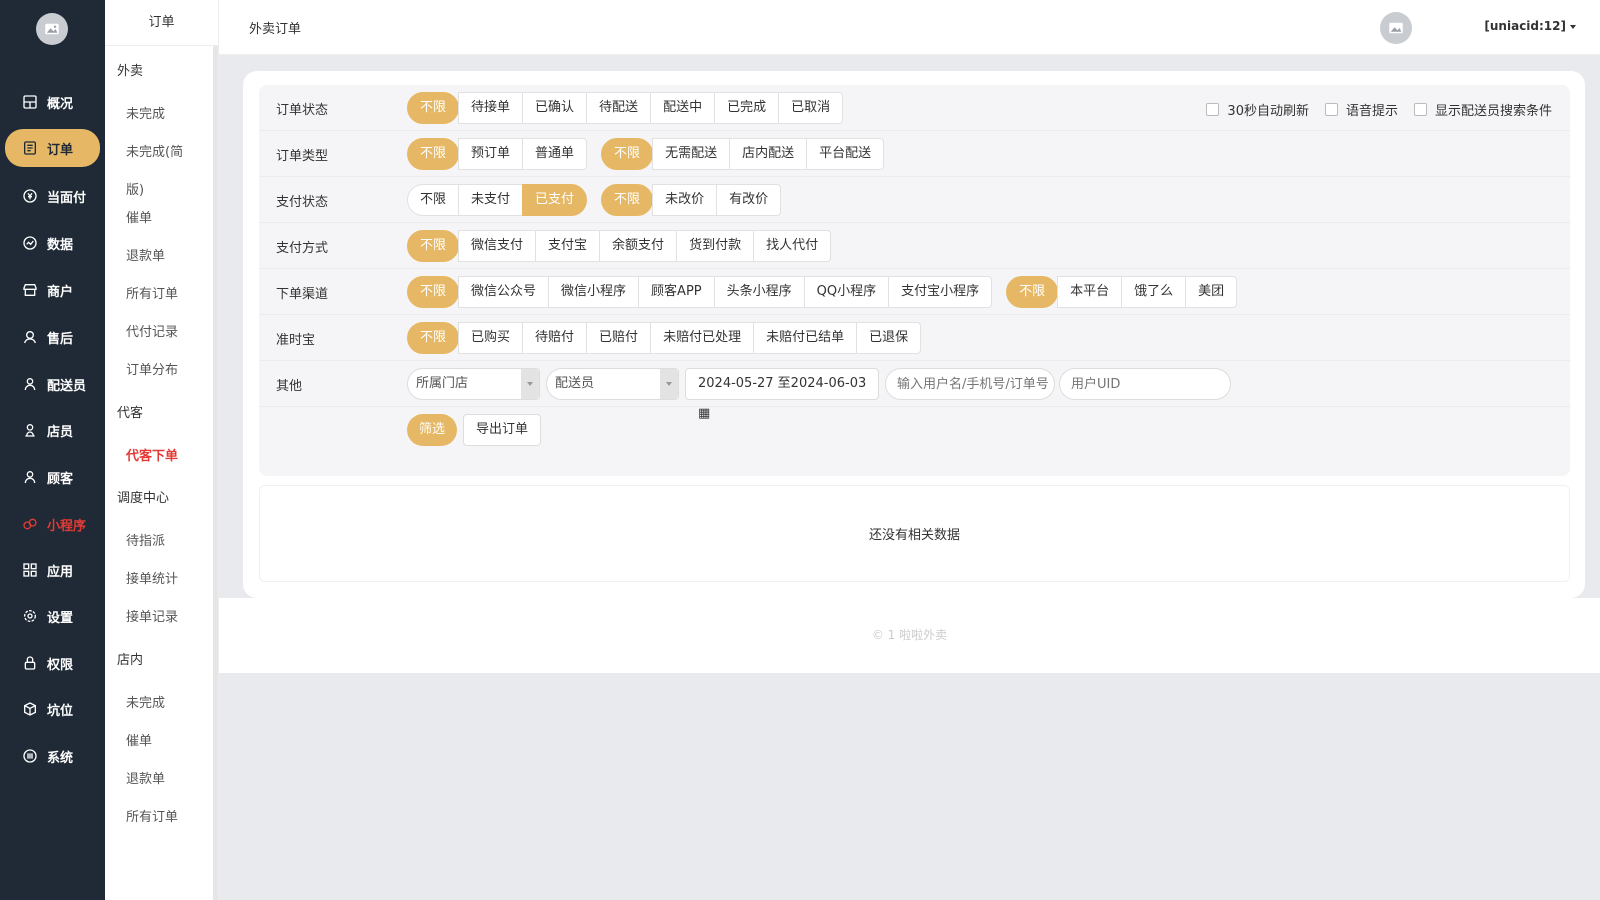 This screenshot has width=1600, height=900. What do you see at coordinates (1211, 292) in the screenshot?
I see `option-meituan: 美团` at bounding box center [1211, 292].